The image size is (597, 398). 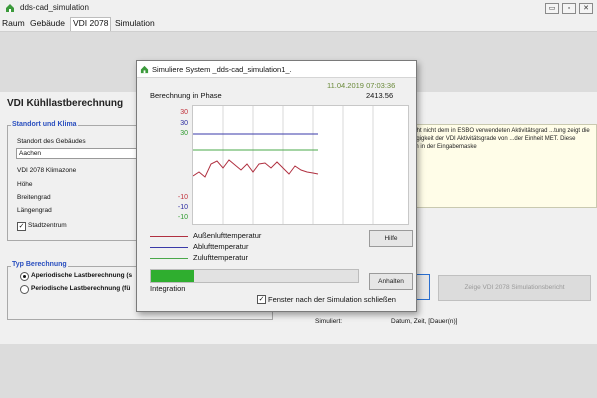 What do you see at coordinates (82, 275) in the screenshot?
I see `aperiodic-label: Aperiodische Lastberechnung (s` at bounding box center [82, 275].